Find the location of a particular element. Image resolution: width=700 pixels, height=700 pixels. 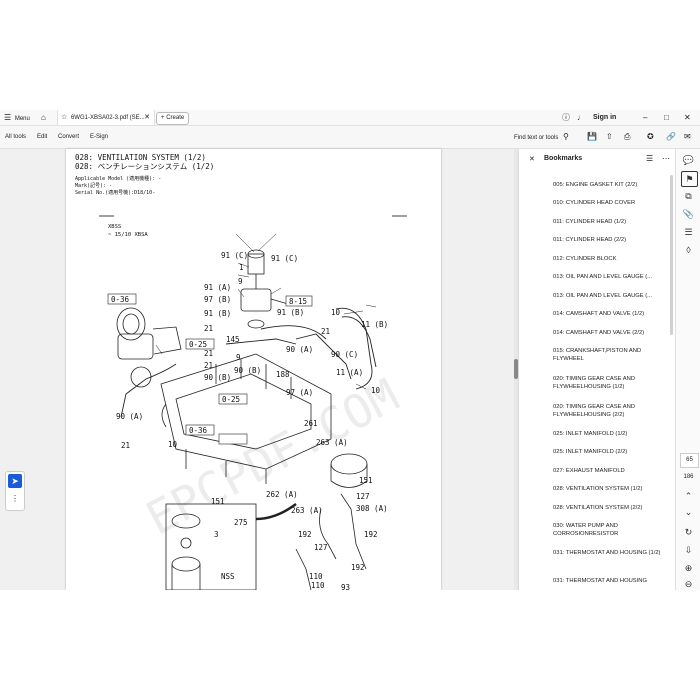

bookmark-item: 015: CRANKSHAFT,PISTON AND FLYWHEEL is located at coordinates (608, 355).